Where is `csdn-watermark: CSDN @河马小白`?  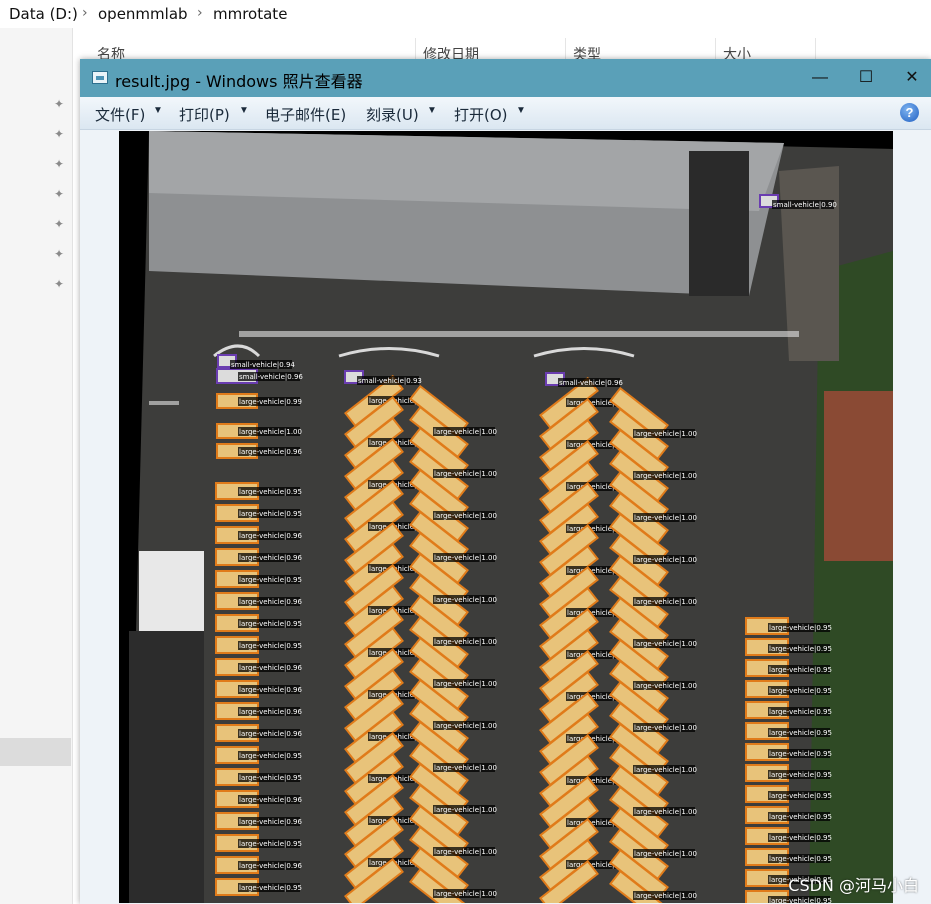
csdn-watermark: CSDN @河马小白 is located at coordinates (853, 885).